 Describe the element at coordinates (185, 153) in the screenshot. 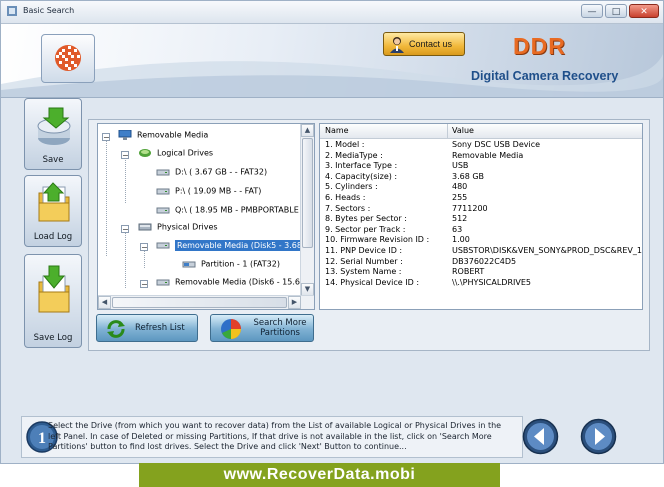

I see `tree-label: Logical Drives` at that location.